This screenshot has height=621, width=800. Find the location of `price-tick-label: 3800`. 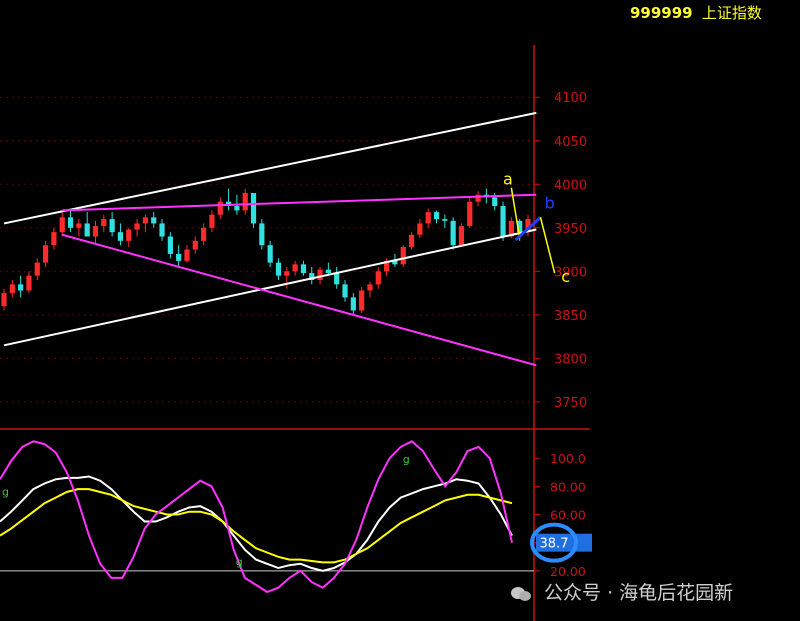

price-tick-label: 3800 is located at coordinates (570, 359).